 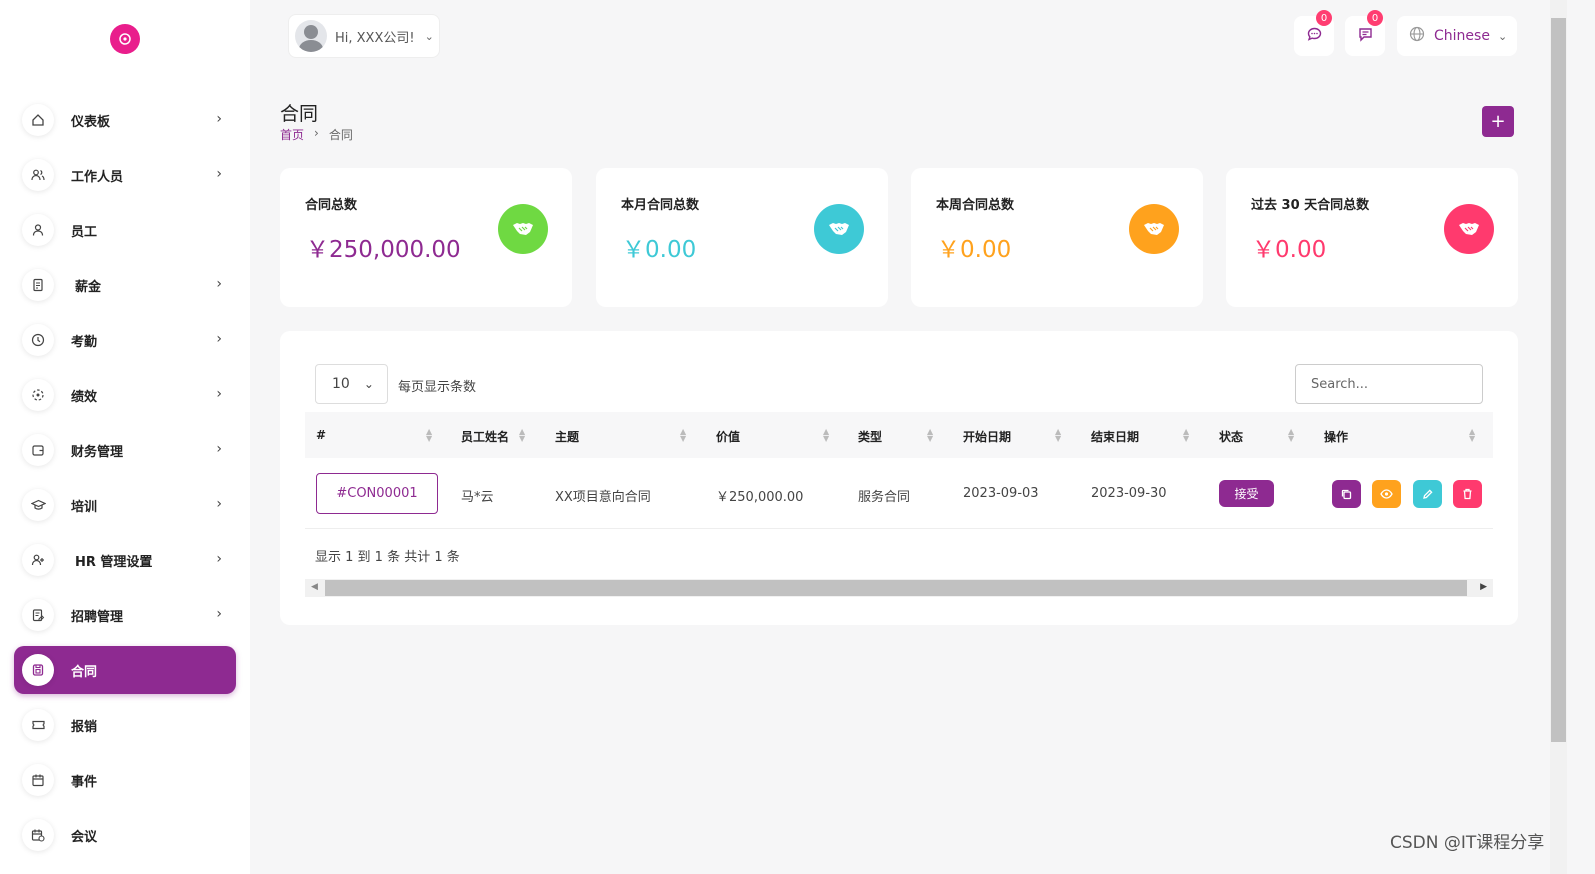 What do you see at coordinates (84, 672) in the screenshot?
I see `sidebar-item-label: 合同` at bounding box center [84, 672].